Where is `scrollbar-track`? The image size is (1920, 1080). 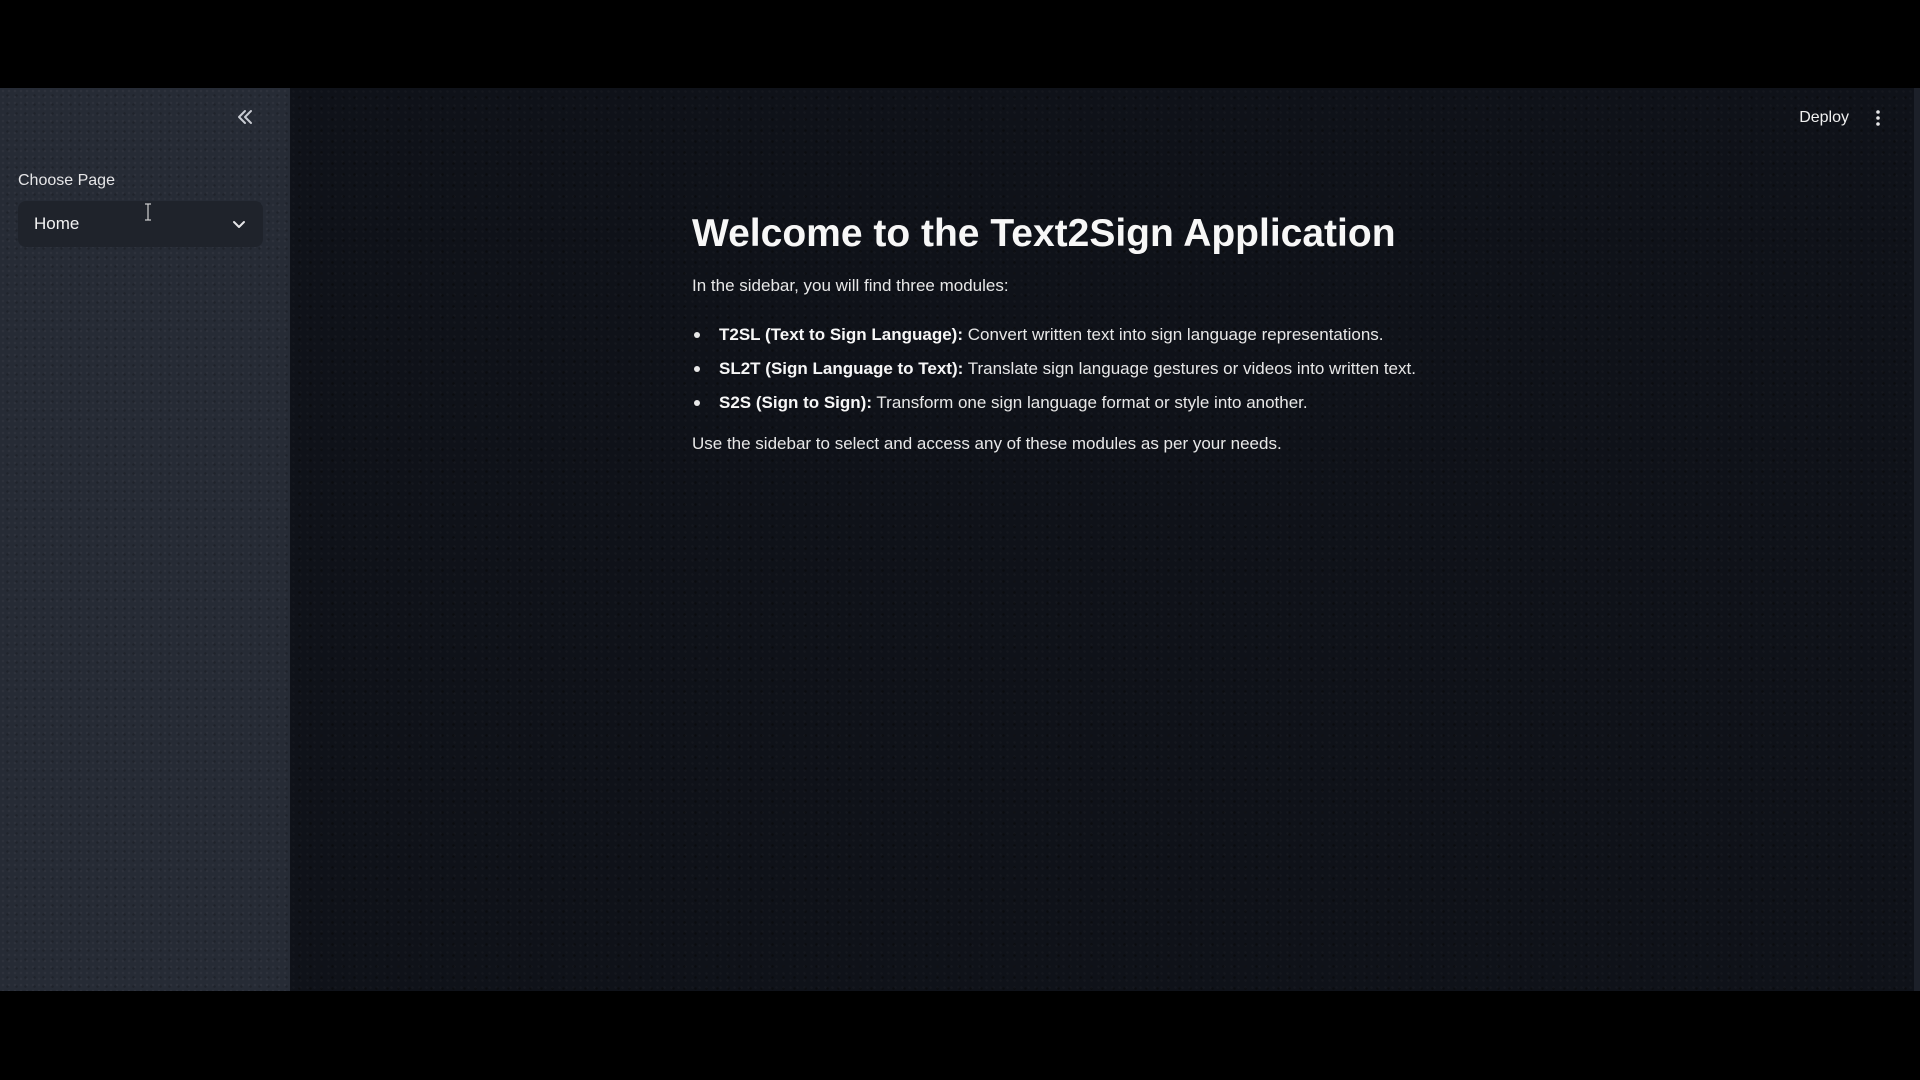
scrollbar-track is located at coordinates (1917, 539).